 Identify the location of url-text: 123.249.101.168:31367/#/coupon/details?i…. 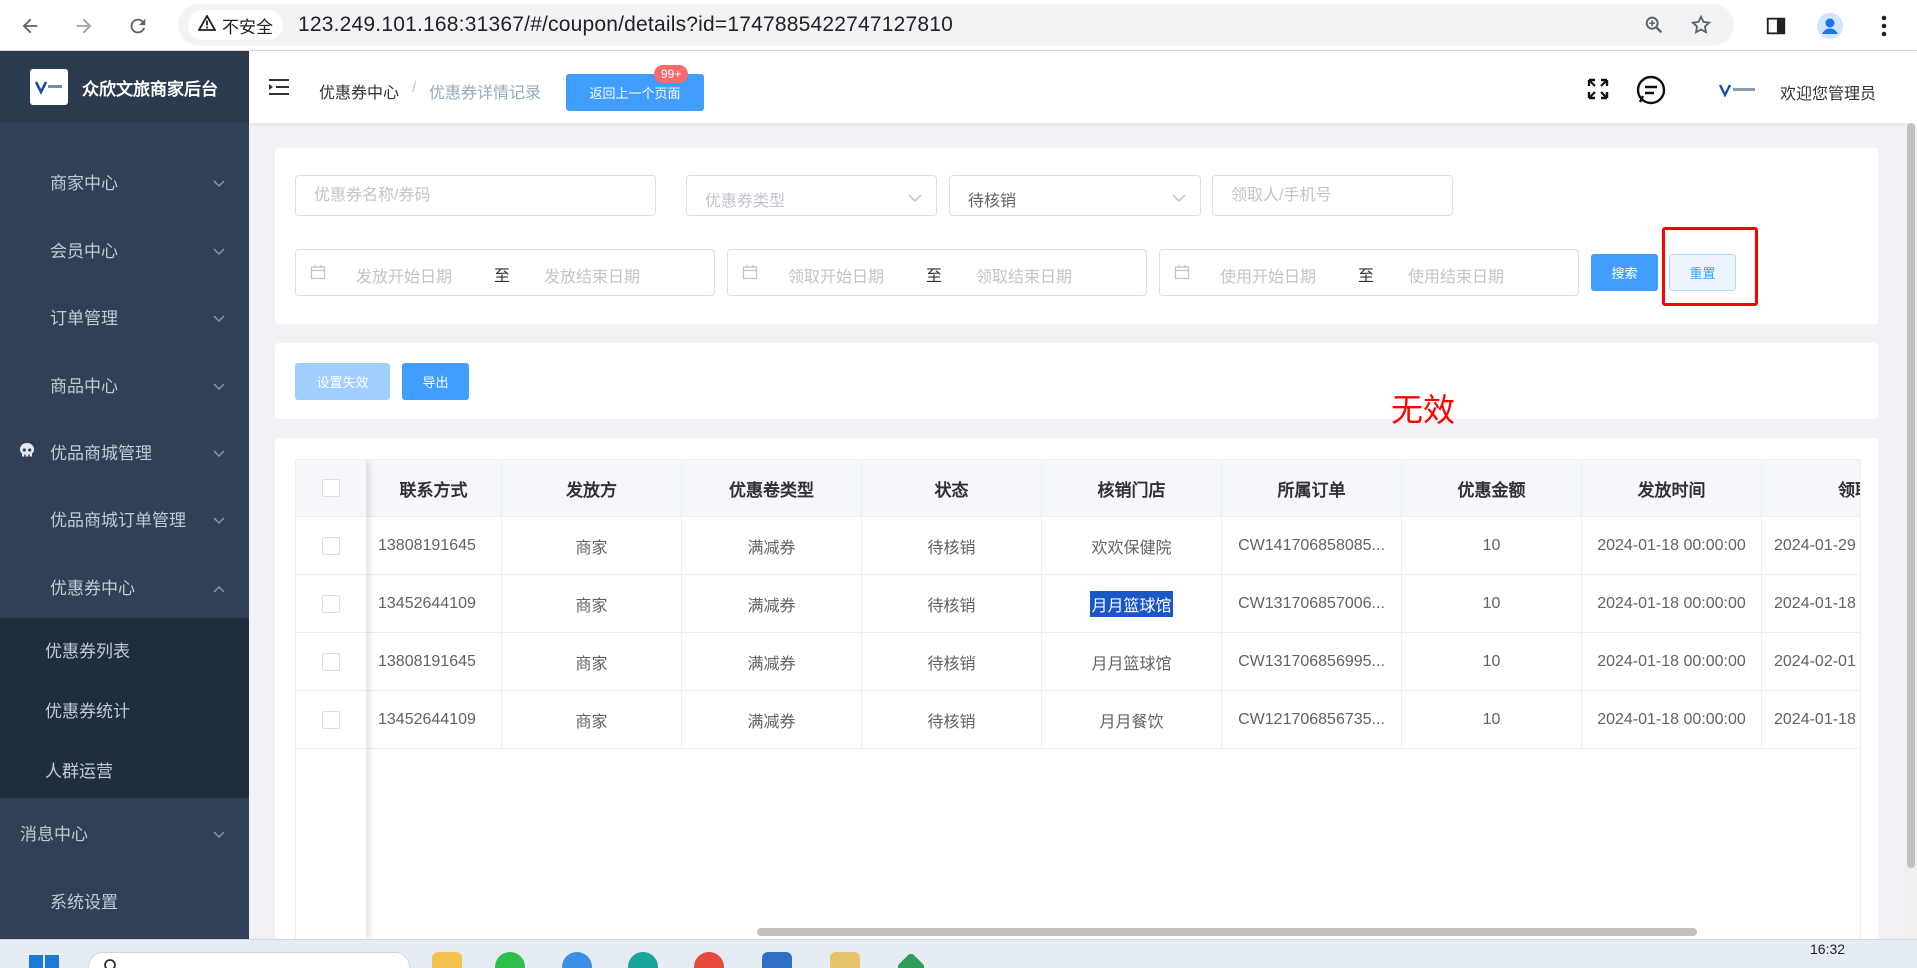
(625, 25).